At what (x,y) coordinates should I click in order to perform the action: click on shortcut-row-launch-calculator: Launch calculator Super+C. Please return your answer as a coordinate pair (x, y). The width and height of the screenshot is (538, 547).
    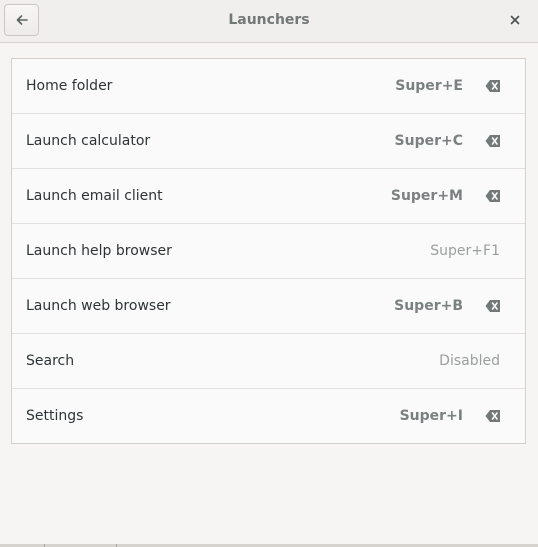
    Looking at the image, I should click on (268, 141).